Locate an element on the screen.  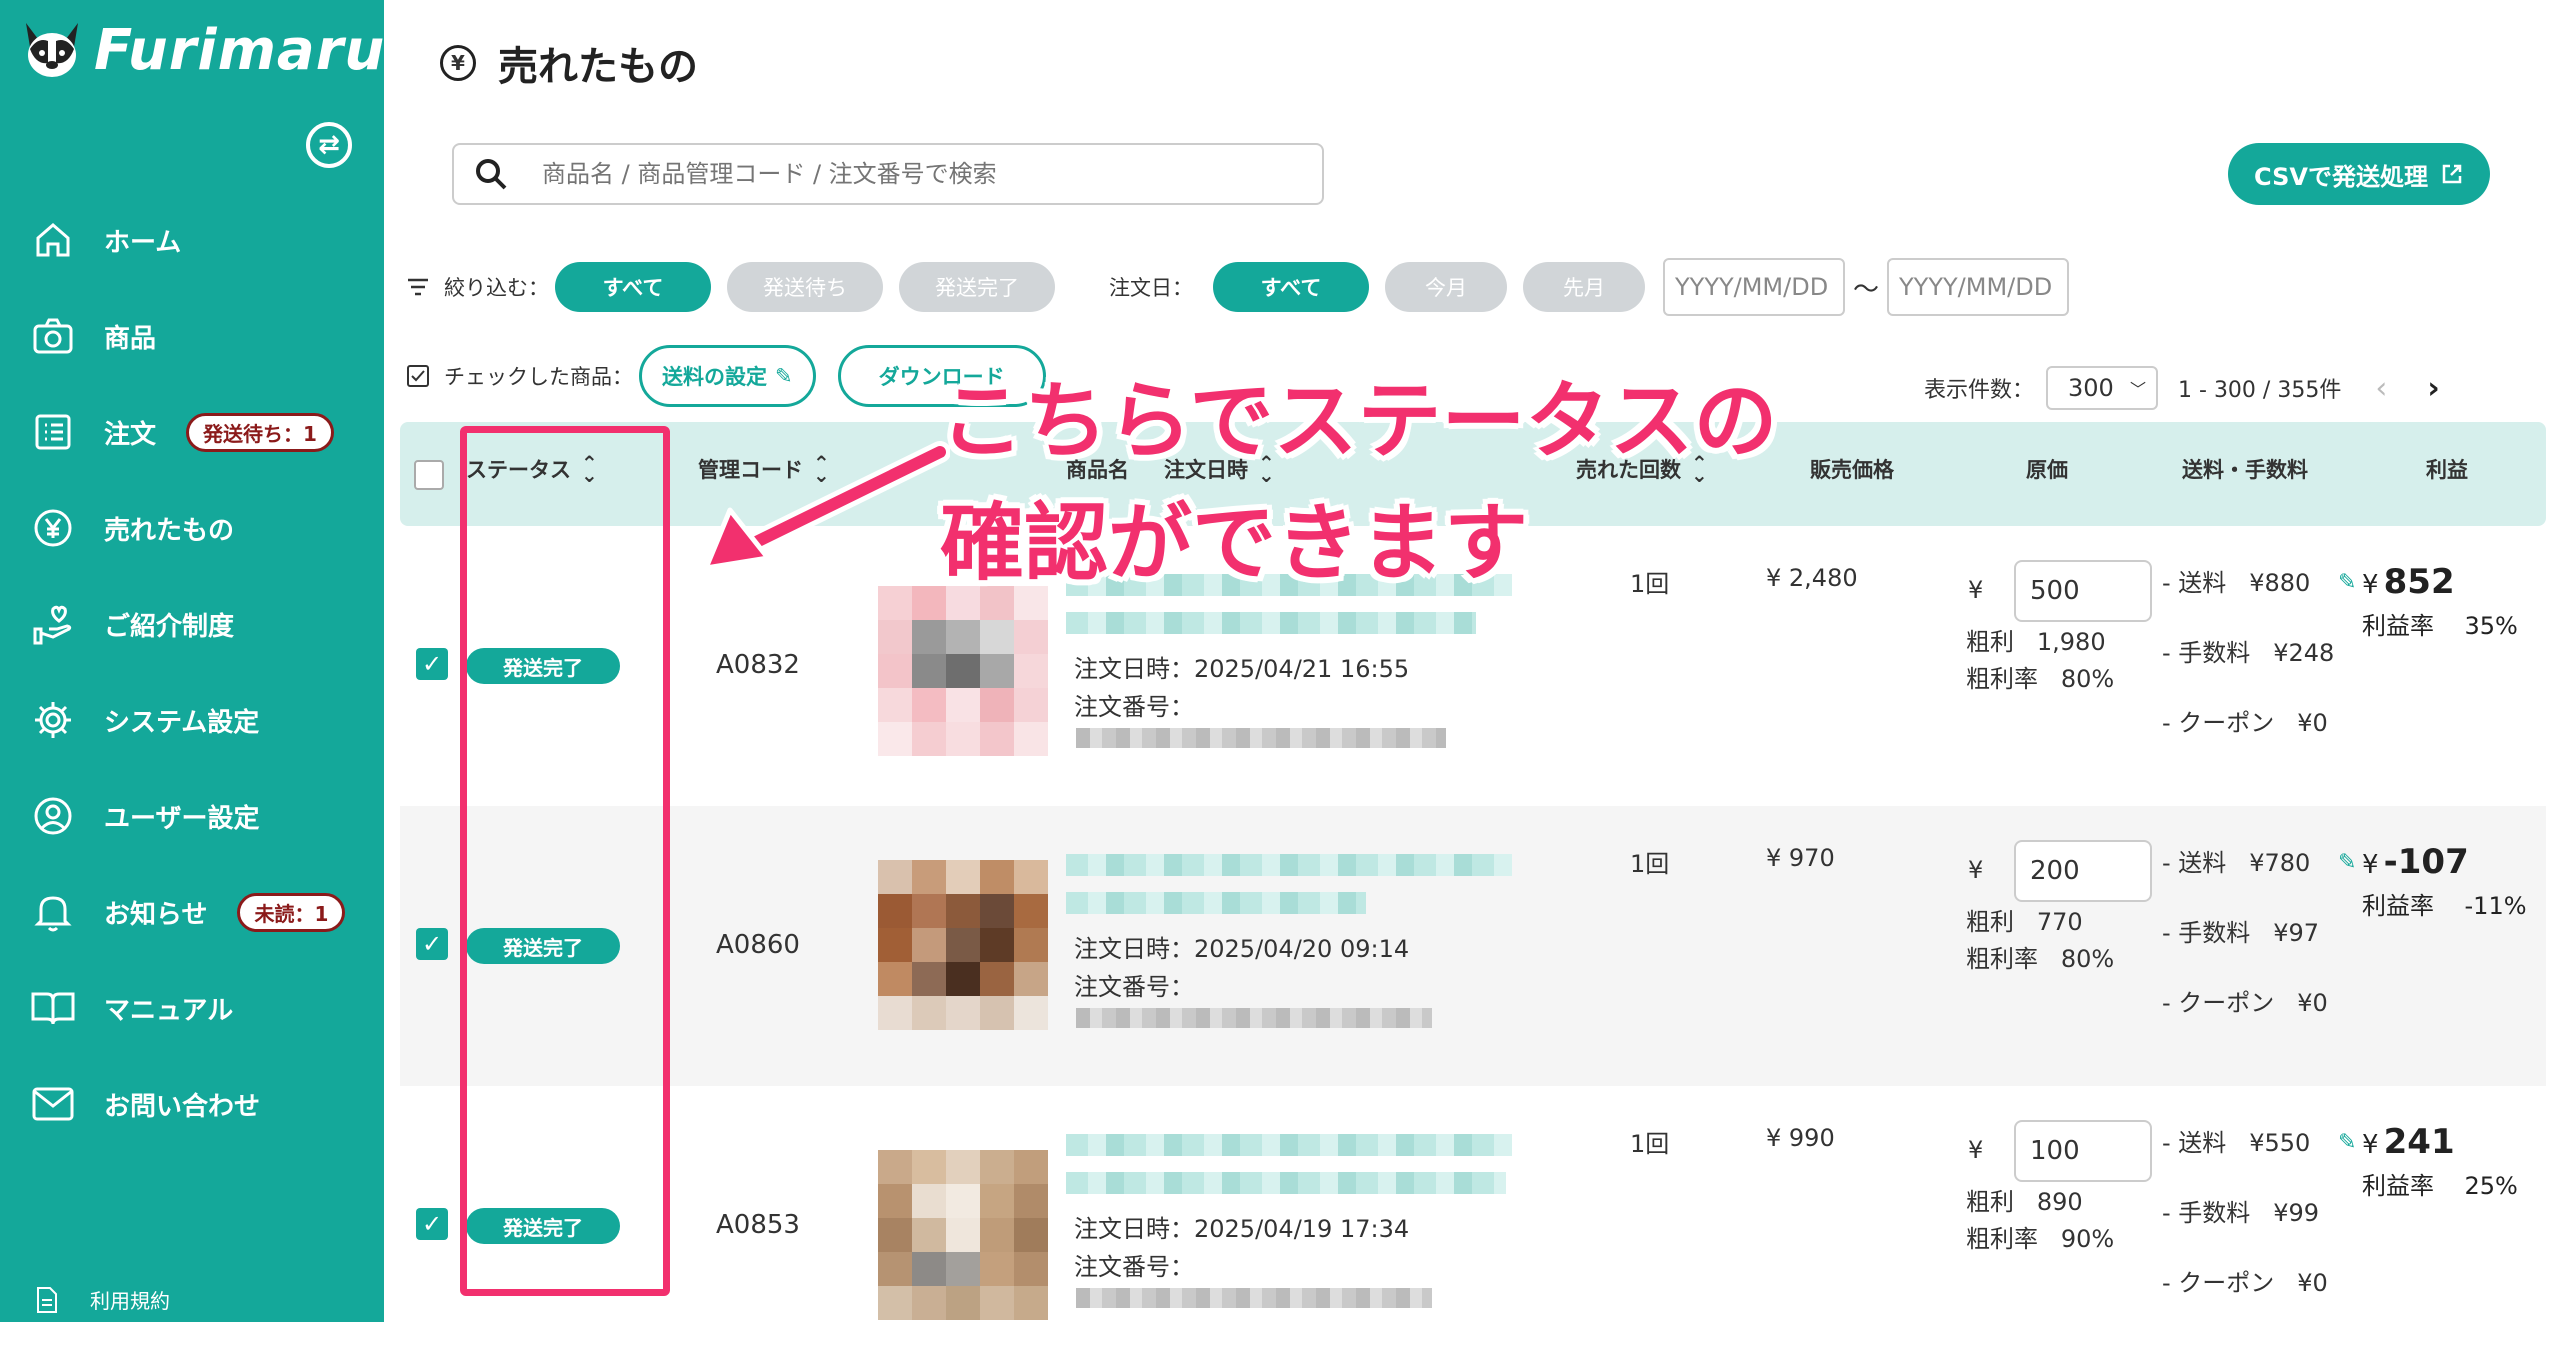
profit: ¥ -107 利益率 -11% is located at coordinates (2444, 881).